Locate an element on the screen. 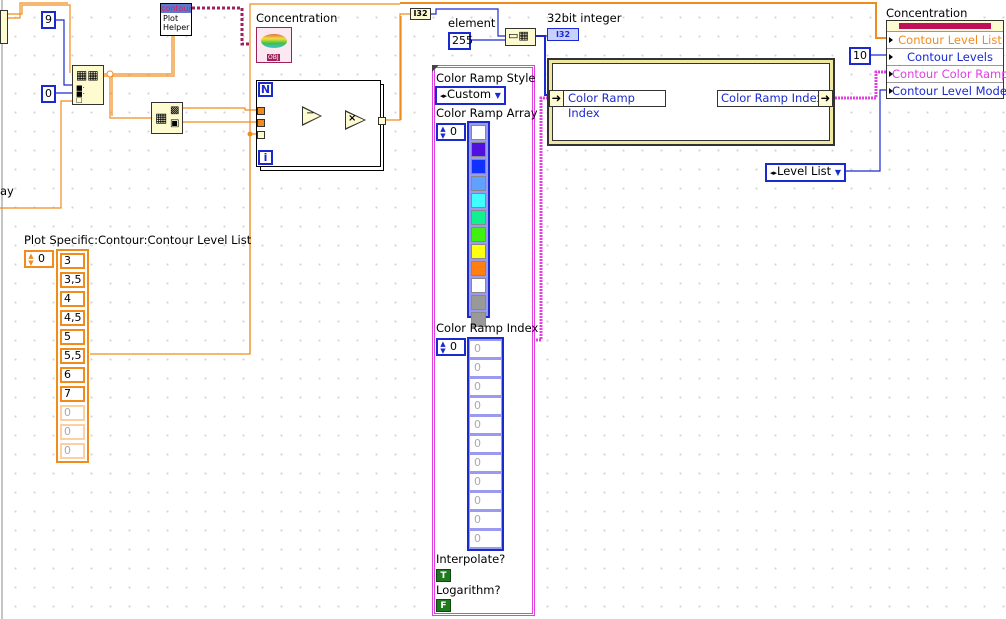 The height and width of the screenshot is (619, 1006). element-label: element is located at coordinates (472, 23).